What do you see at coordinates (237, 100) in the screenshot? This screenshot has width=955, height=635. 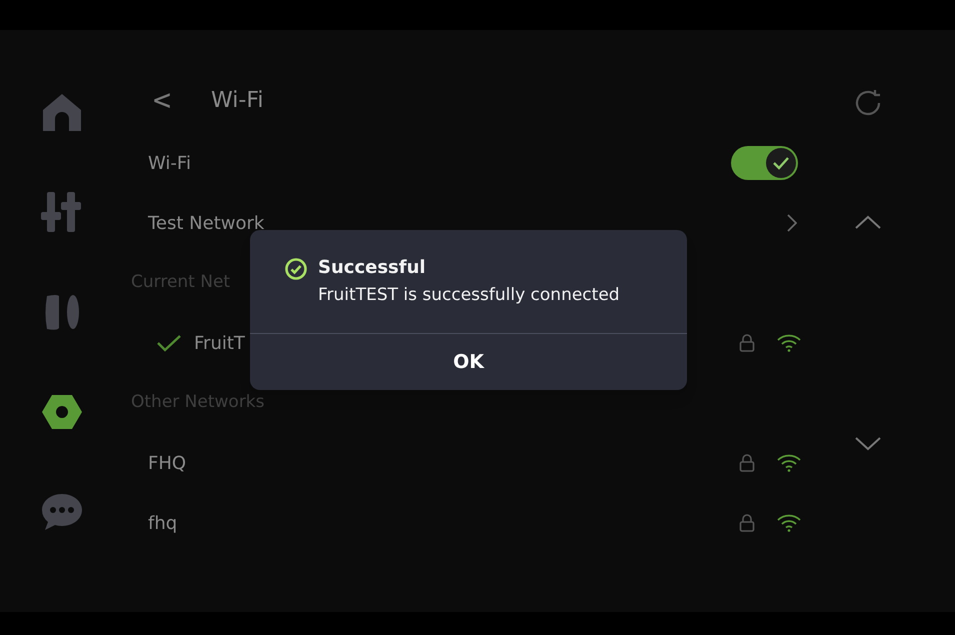 I see `page-title: Wi-Fi` at bounding box center [237, 100].